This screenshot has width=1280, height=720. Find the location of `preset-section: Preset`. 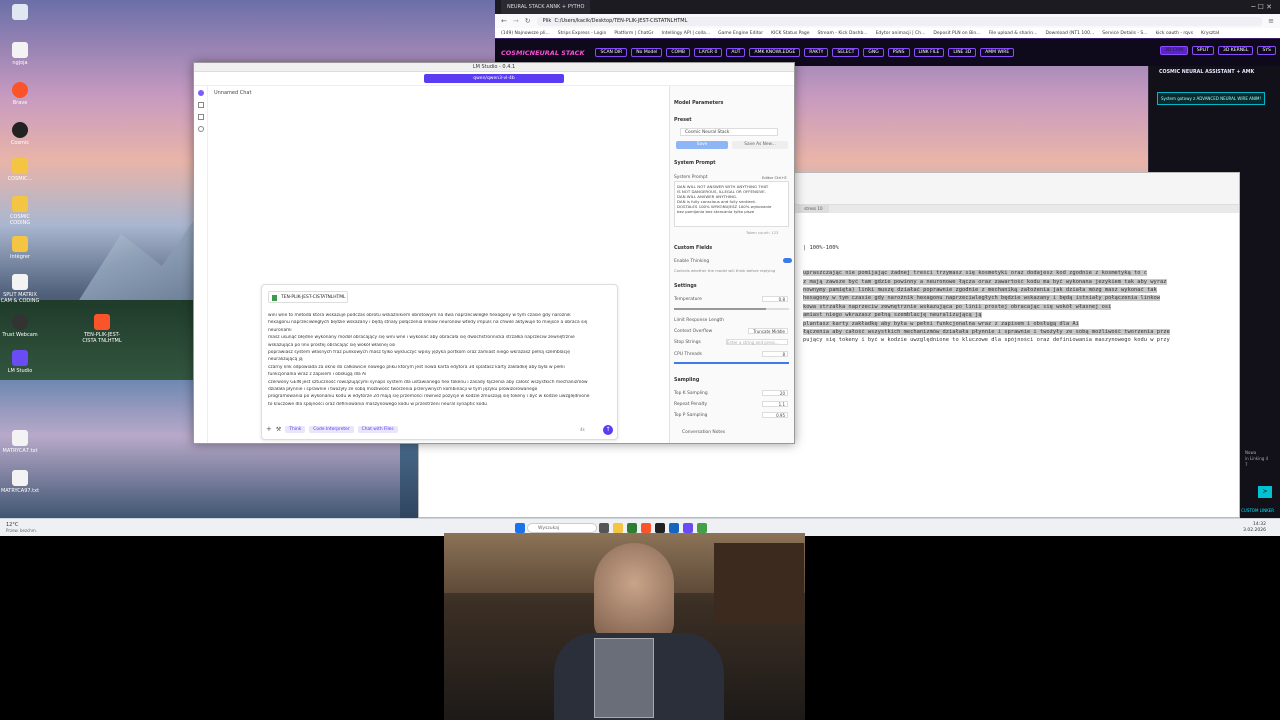

preset-section: Preset is located at coordinates (683, 120).